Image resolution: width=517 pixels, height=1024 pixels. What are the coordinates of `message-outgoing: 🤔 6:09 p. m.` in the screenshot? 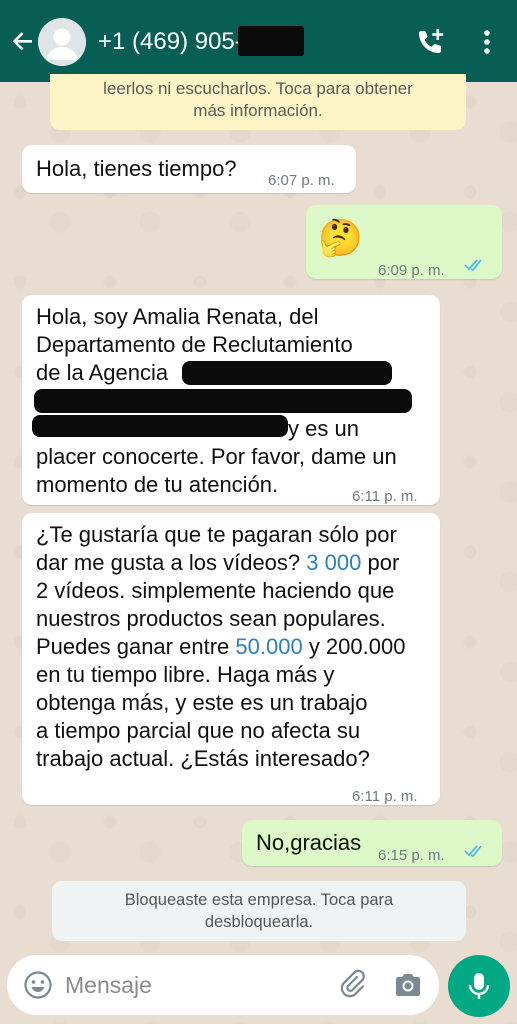 It's located at (404, 242).